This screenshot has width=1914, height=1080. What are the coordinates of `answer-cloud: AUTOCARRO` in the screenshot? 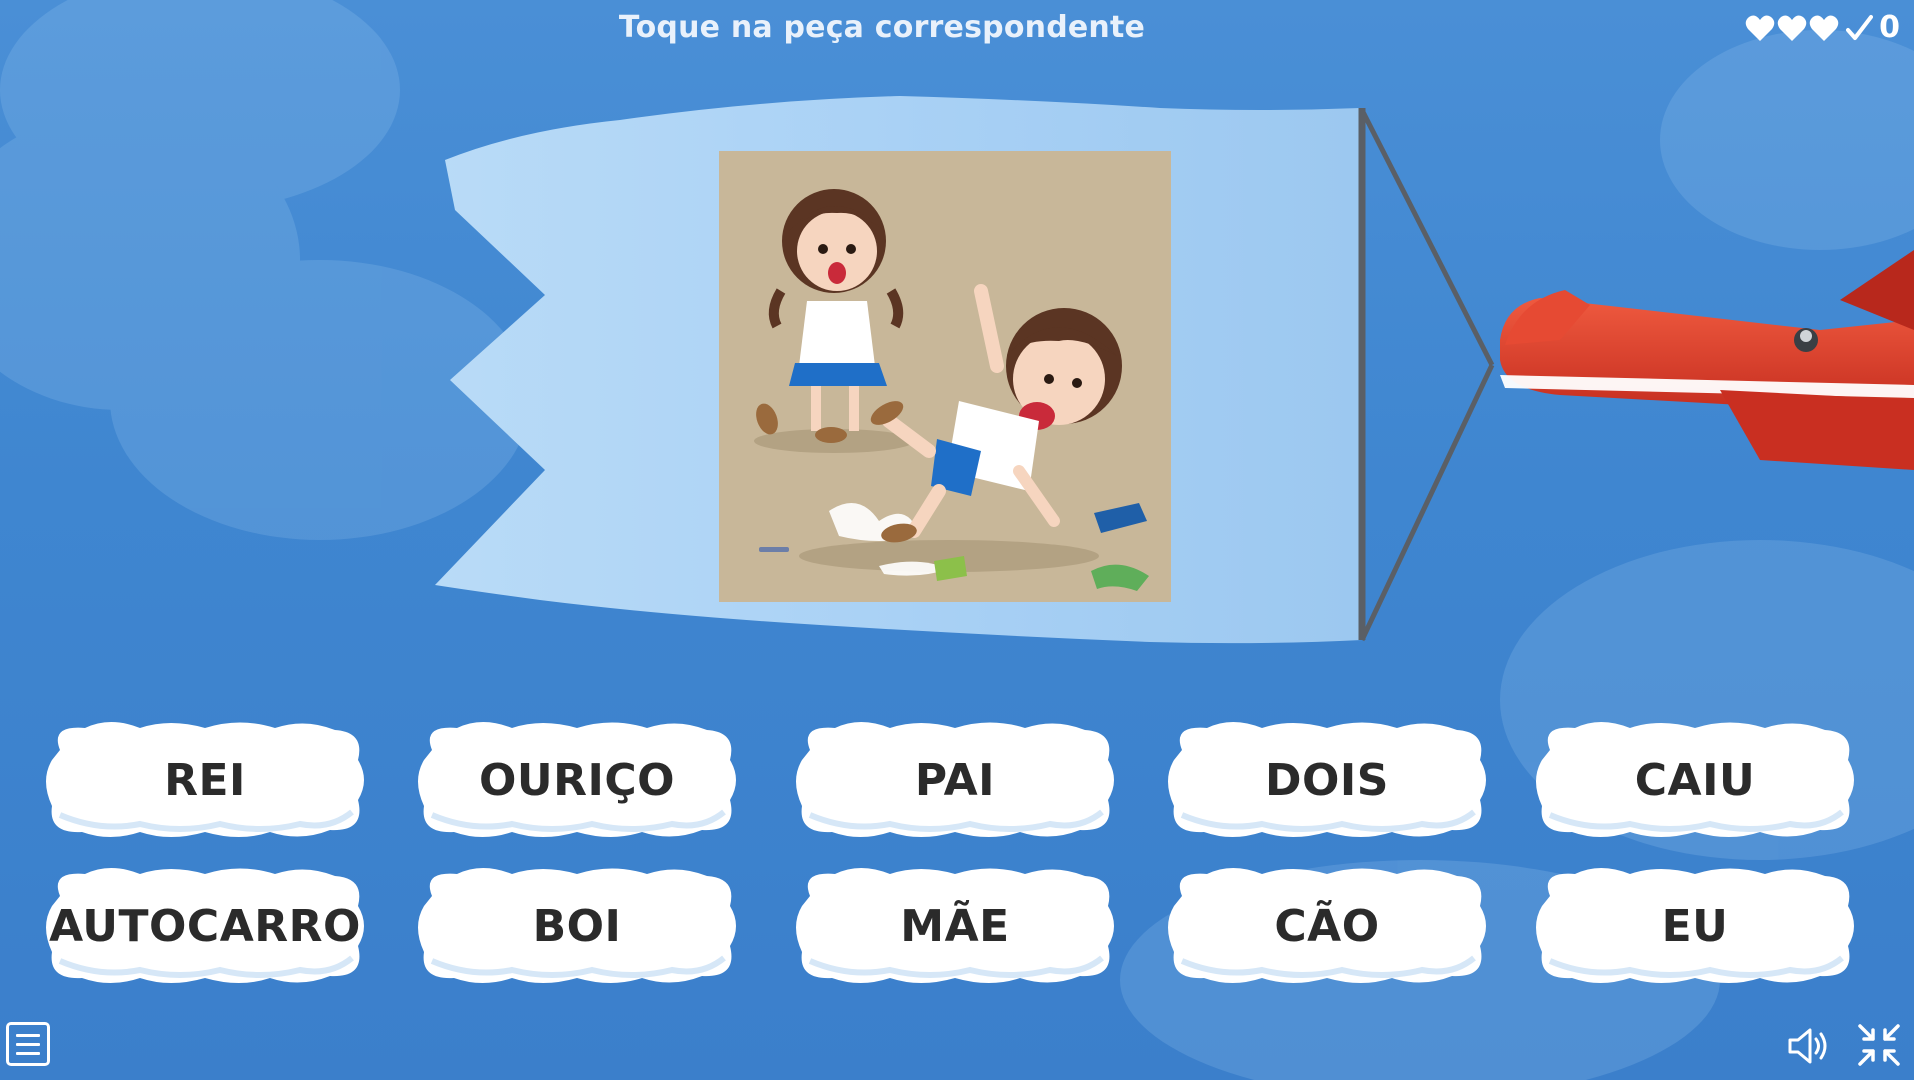 It's located at (205, 926).